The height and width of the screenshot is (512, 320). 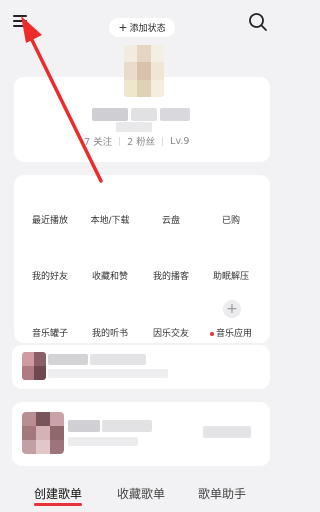 I want to click on grid-item-podcasts: 我的播客, so click(x=171, y=275).